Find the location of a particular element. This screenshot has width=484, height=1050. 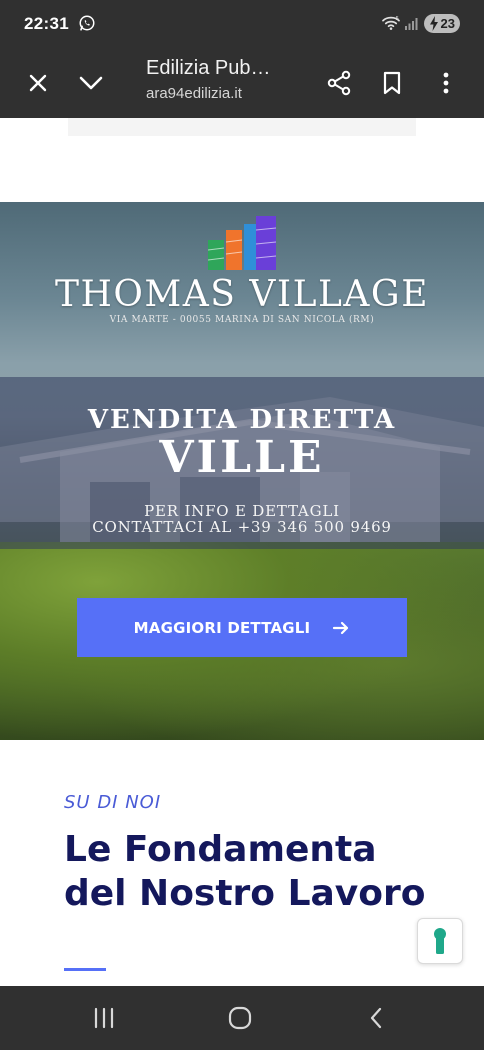

recent-apps-button is located at coordinates (104, 1018).